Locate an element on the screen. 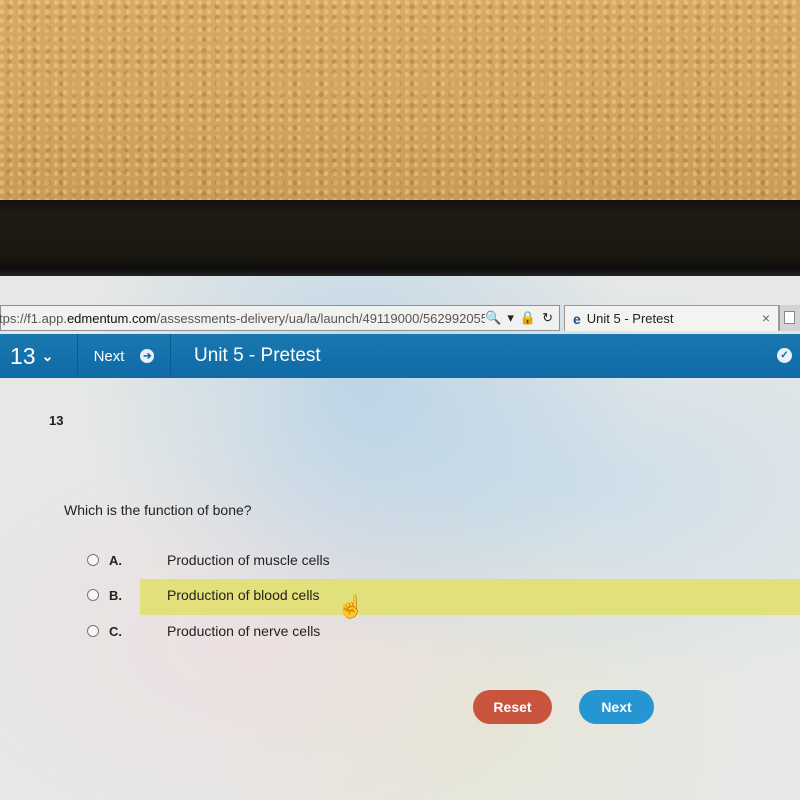  question-text: Which is the function of bone? is located at coordinates (158, 510).